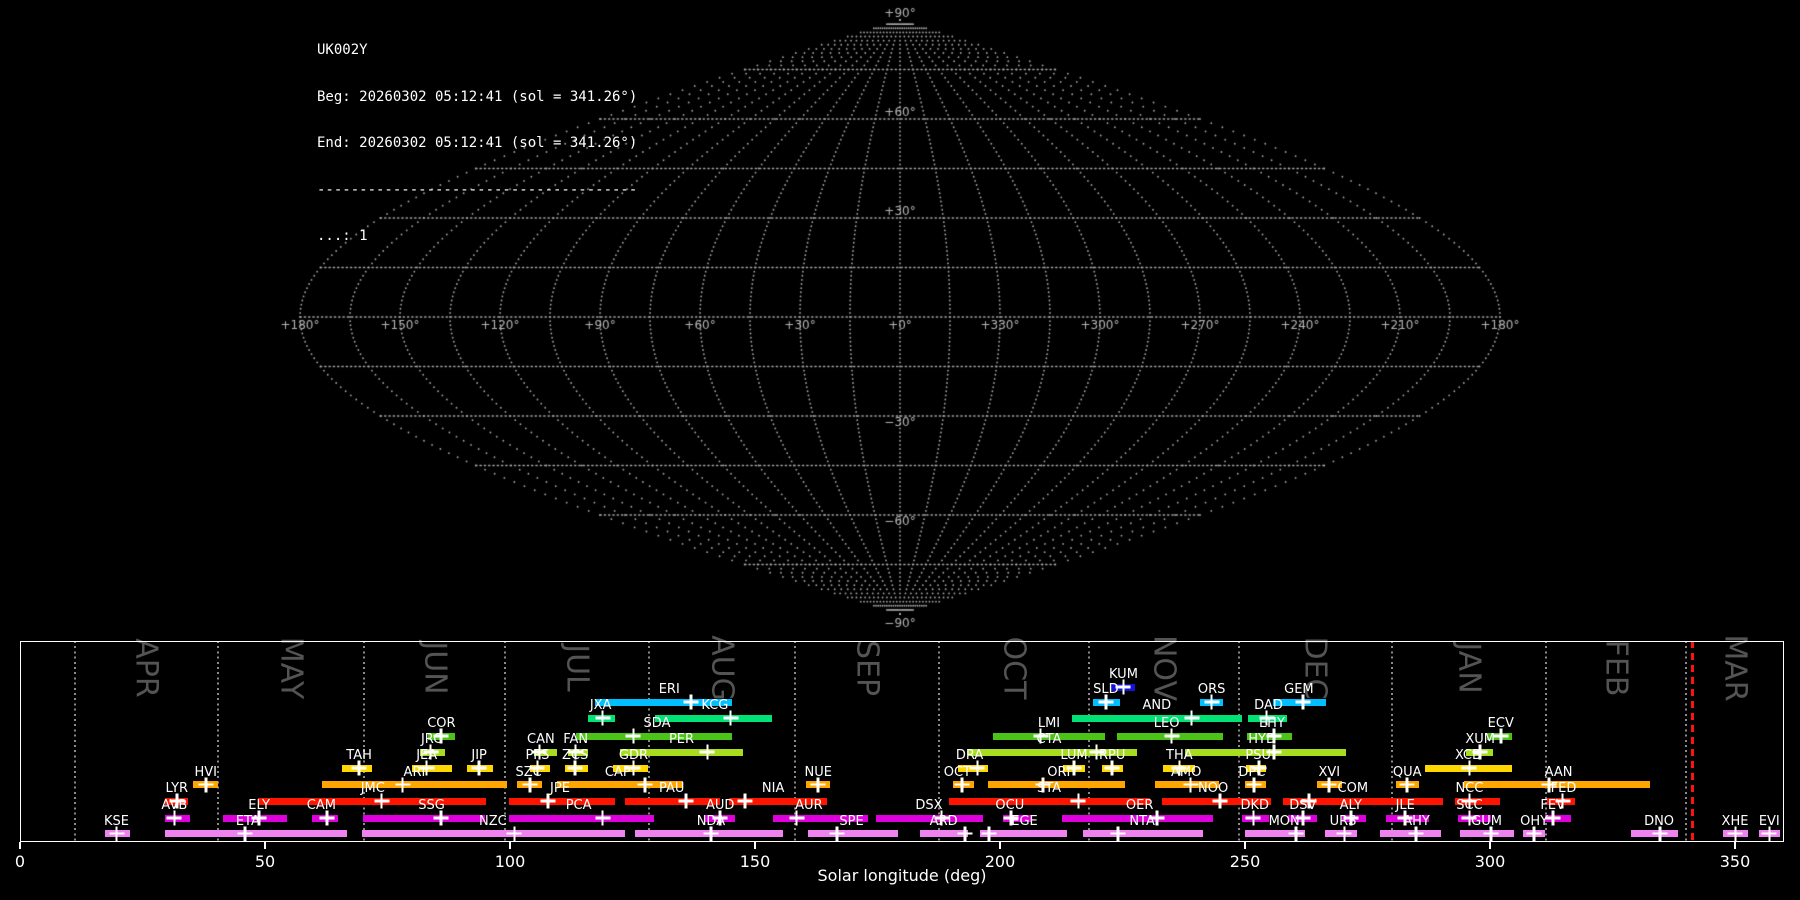 This screenshot has width=1800, height=900. What do you see at coordinates (174, 818) in the screenshot?
I see `peak-marker-avb` at bounding box center [174, 818].